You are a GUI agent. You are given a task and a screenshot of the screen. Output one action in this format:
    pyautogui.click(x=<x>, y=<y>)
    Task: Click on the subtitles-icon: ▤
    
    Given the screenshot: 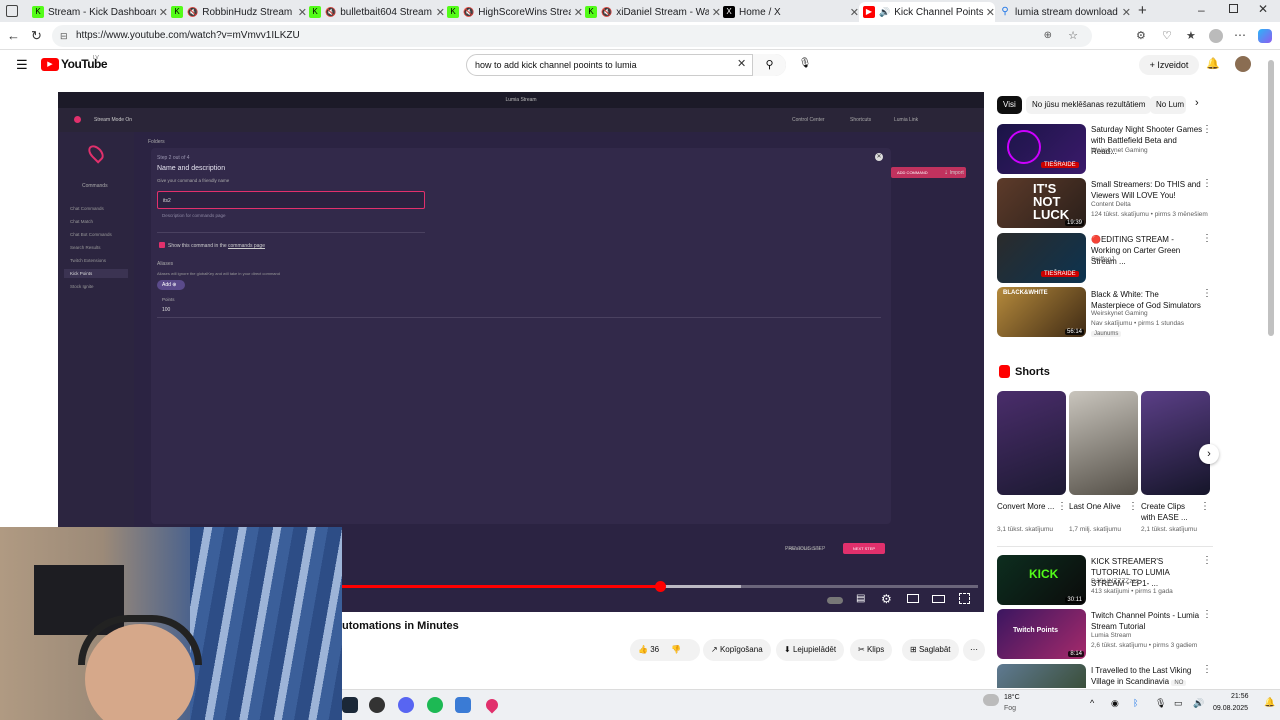 What is the action you would take?
    pyautogui.click(x=860, y=598)
    